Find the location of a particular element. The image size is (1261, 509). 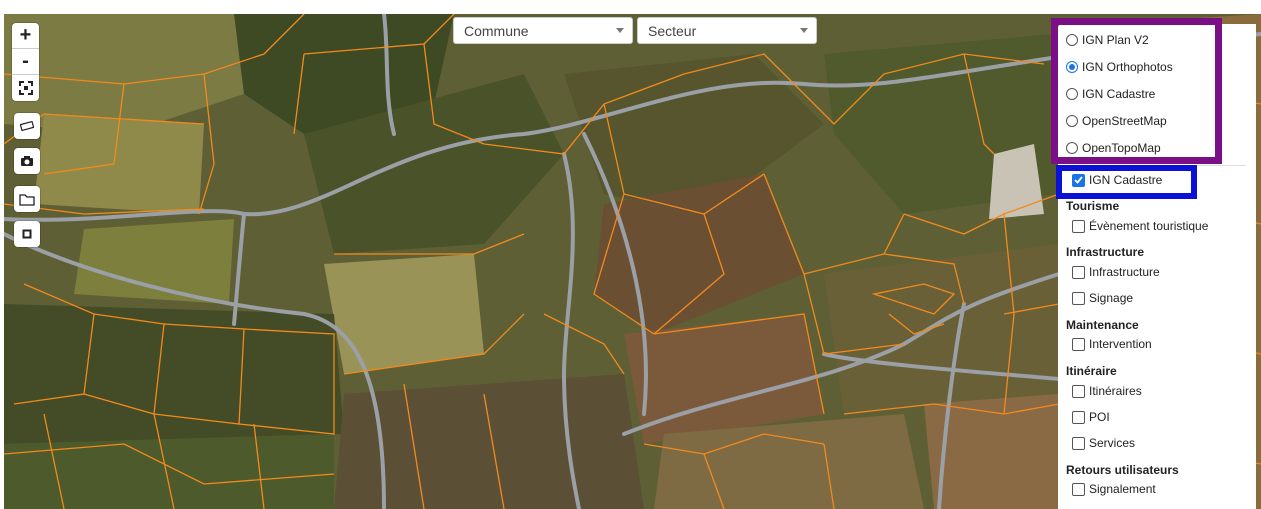

group-title-infrastructure: Infrastructure is located at coordinates (1105, 252).